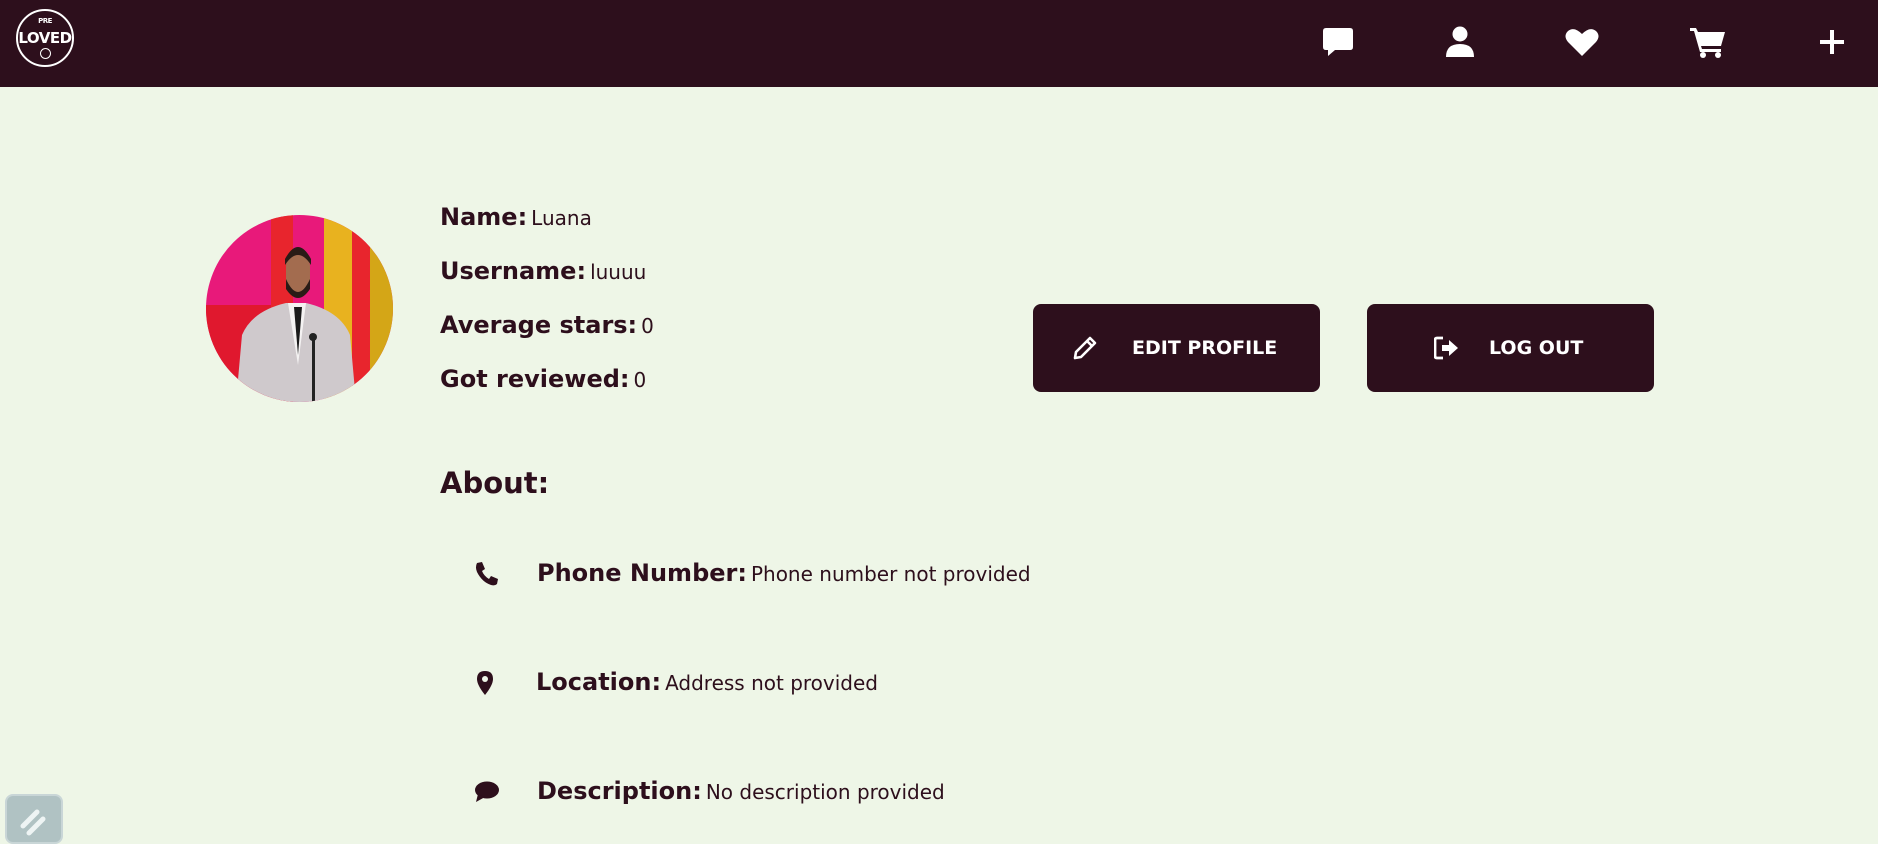 The width and height of the screenshot is (1878, 844). What do you see at coordinates (45, 21) in the screenshot?
I see `logo-pre-text: PRE` at bounding box center [45, 21].